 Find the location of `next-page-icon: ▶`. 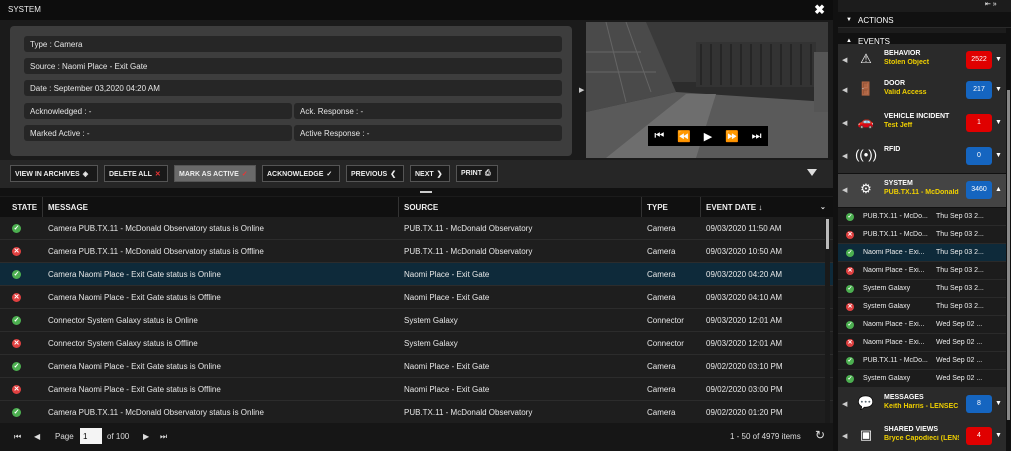

next-page-icon: ▶ is located at coordinates (146, 436).